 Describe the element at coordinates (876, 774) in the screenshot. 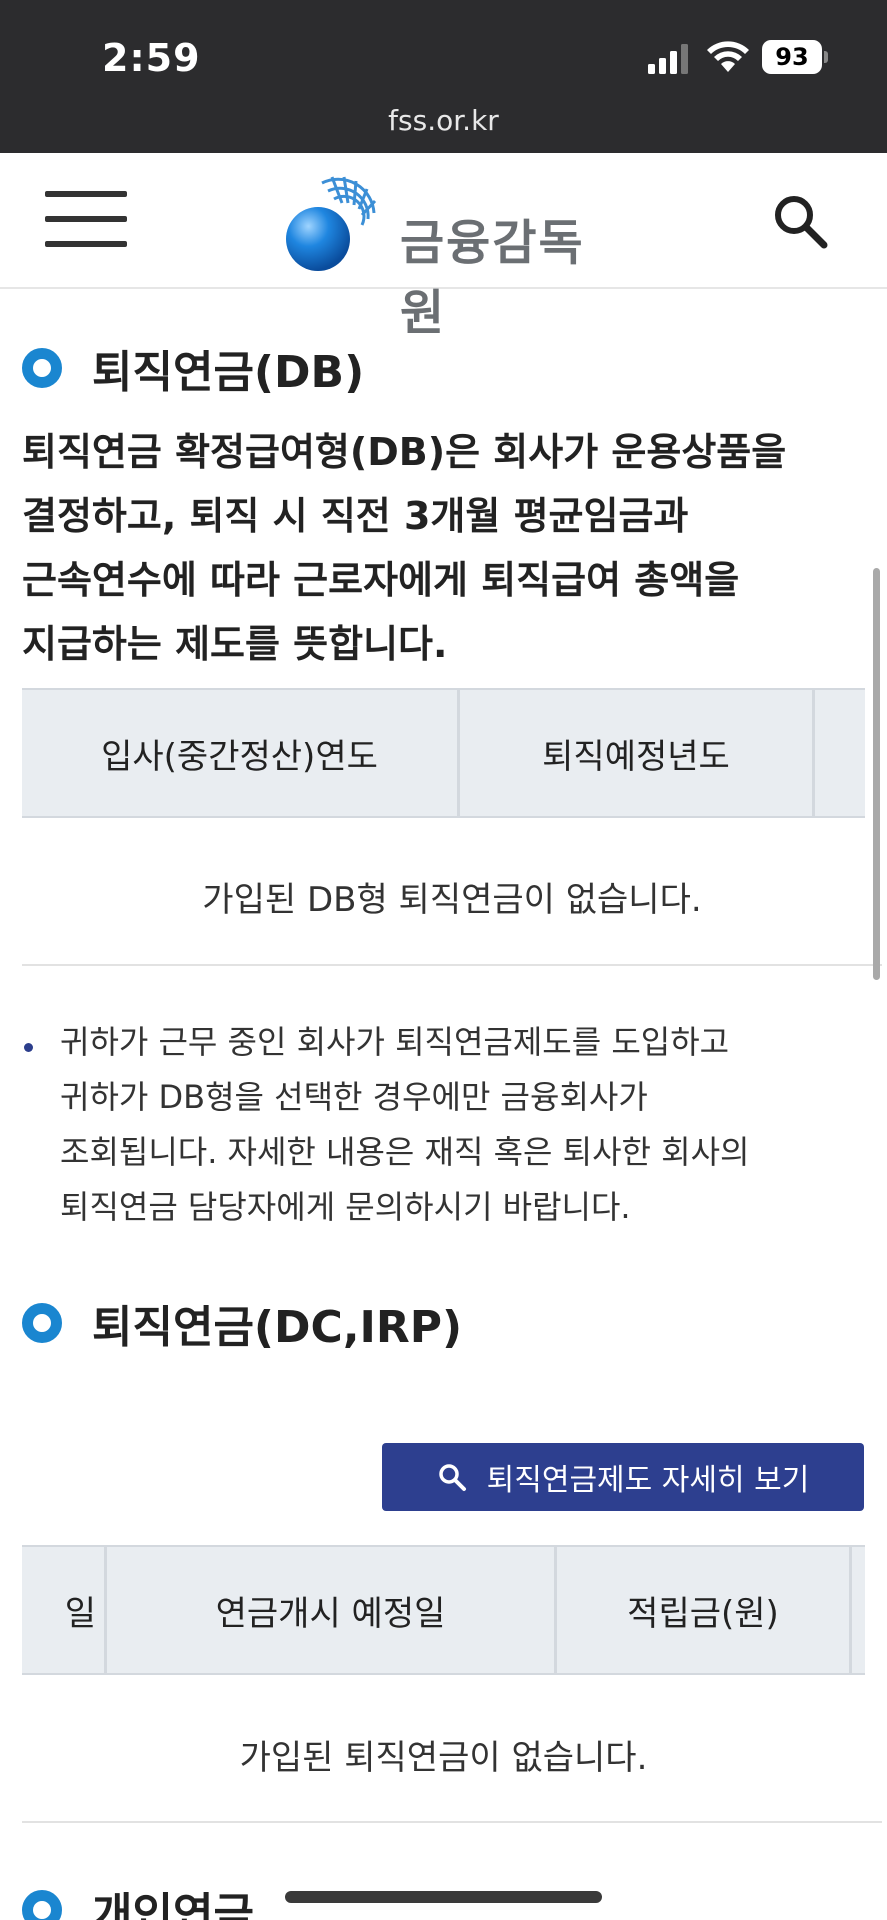

I see `scrollbar` at that location.